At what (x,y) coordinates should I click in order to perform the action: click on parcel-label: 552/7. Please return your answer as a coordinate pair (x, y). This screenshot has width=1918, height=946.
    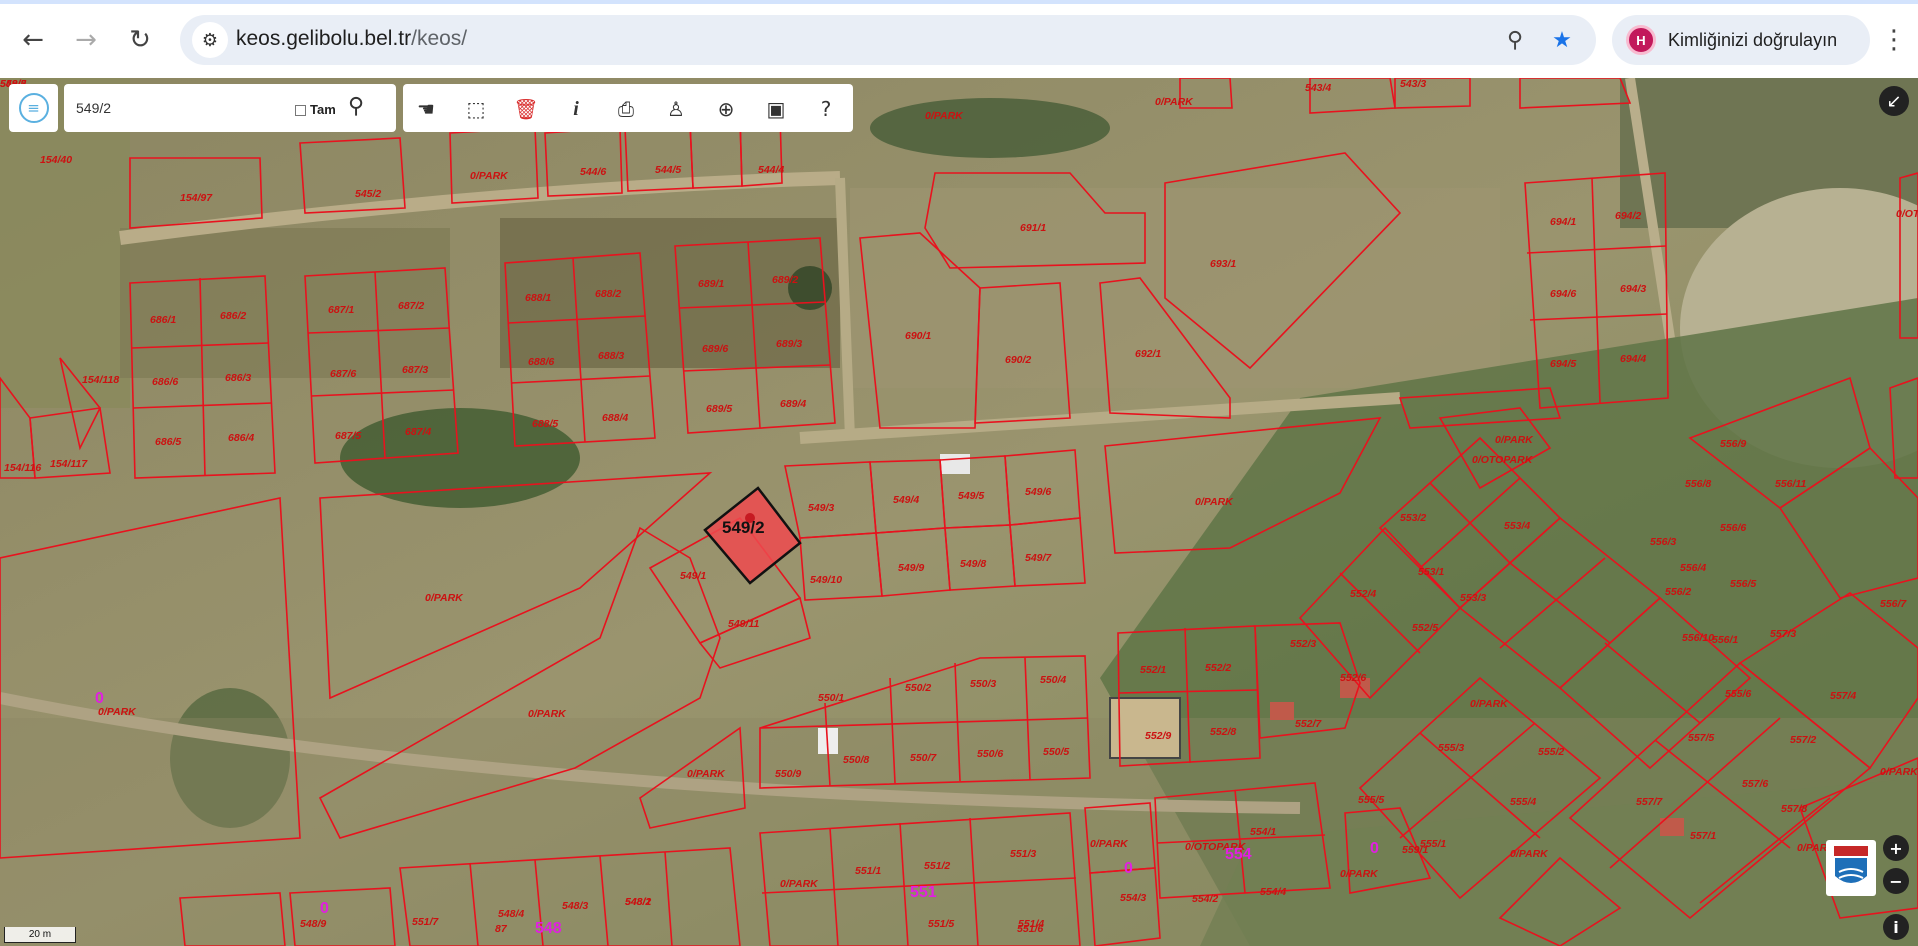
    Looking at the image, I should click on (1308, 724).